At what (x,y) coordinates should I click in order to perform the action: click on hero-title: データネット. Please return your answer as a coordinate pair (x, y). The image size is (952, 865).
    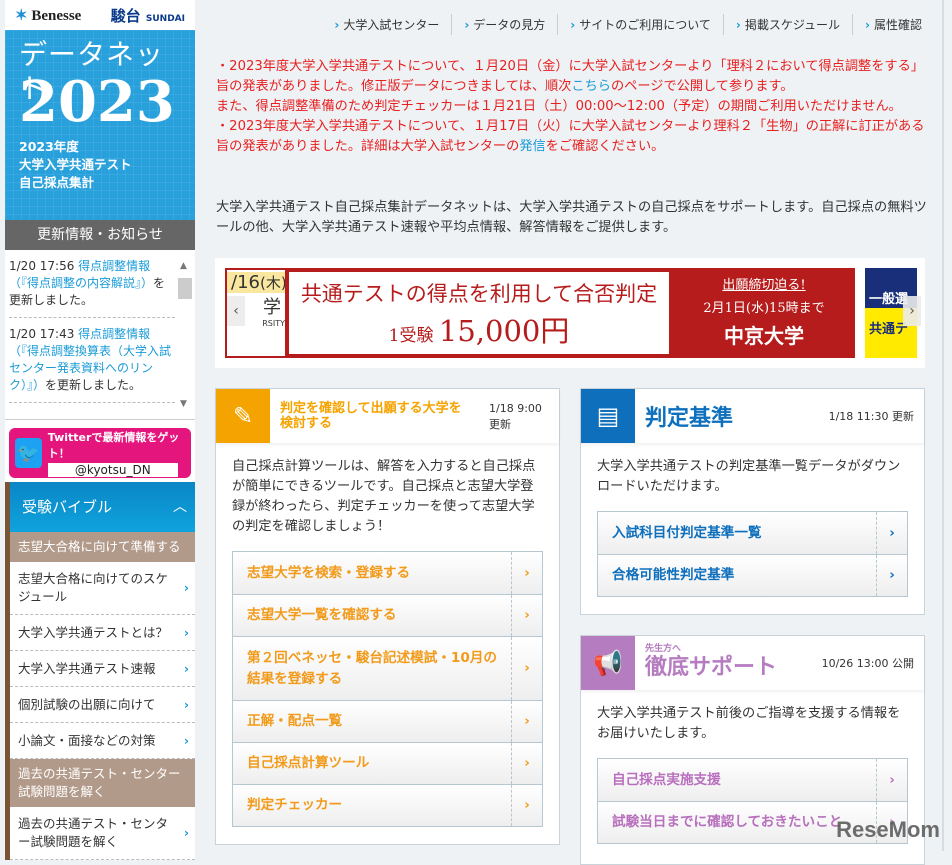
    Looking at the image, I should click on (92, 71).